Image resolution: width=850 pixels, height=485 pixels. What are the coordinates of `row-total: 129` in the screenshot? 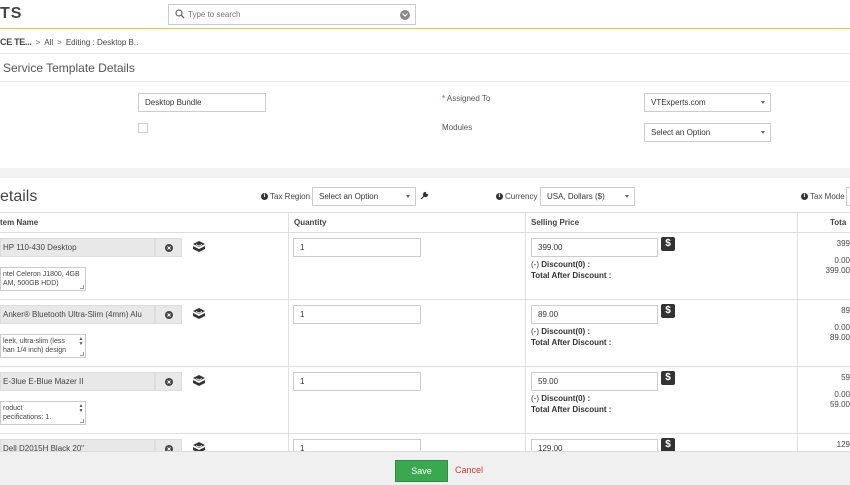 It's located at (843, 444).